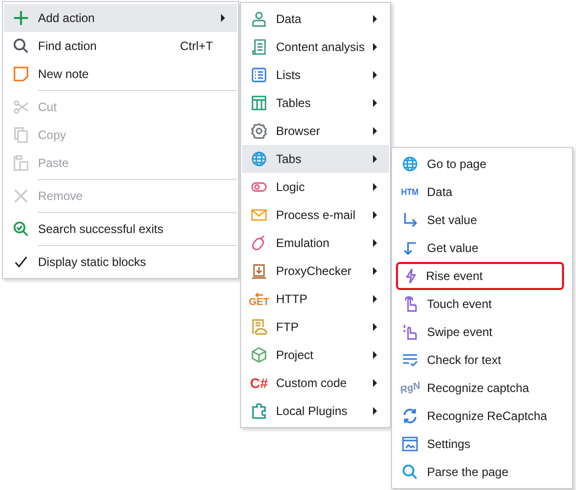  I want to click on hand-icon, so click(410, 304).